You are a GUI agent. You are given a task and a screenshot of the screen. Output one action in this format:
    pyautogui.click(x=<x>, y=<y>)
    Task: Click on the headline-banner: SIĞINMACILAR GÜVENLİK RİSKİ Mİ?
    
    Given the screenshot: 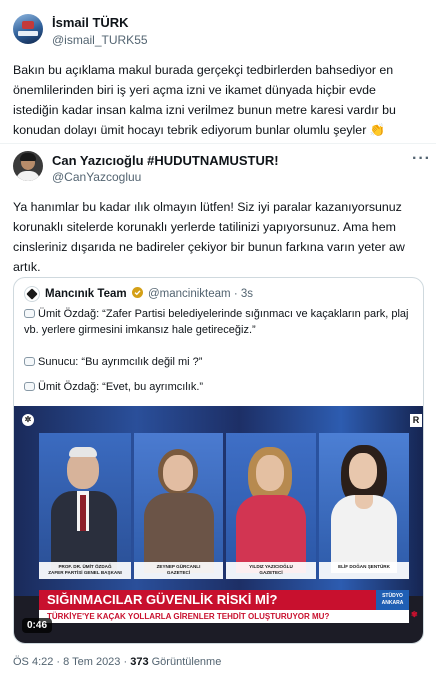 What is the action you would take?
    pyautogui.click(x=207, y=600)
    